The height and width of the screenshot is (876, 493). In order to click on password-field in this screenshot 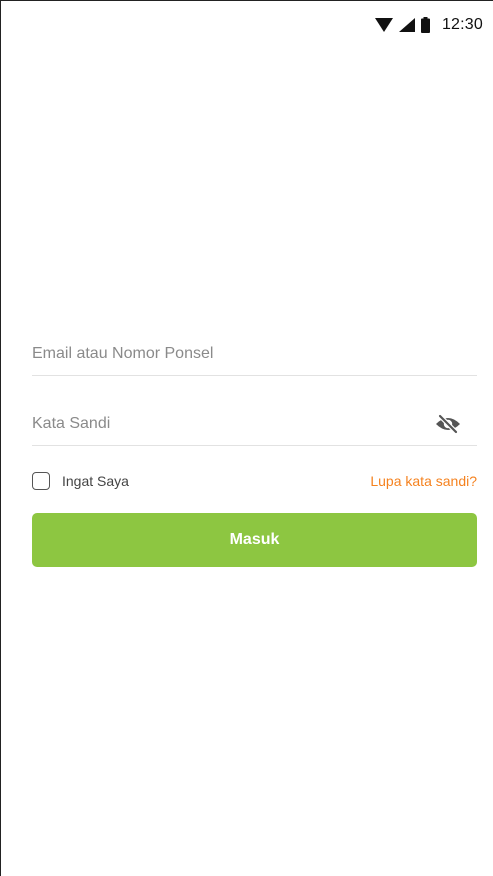, I will do `click(254, 424)`.